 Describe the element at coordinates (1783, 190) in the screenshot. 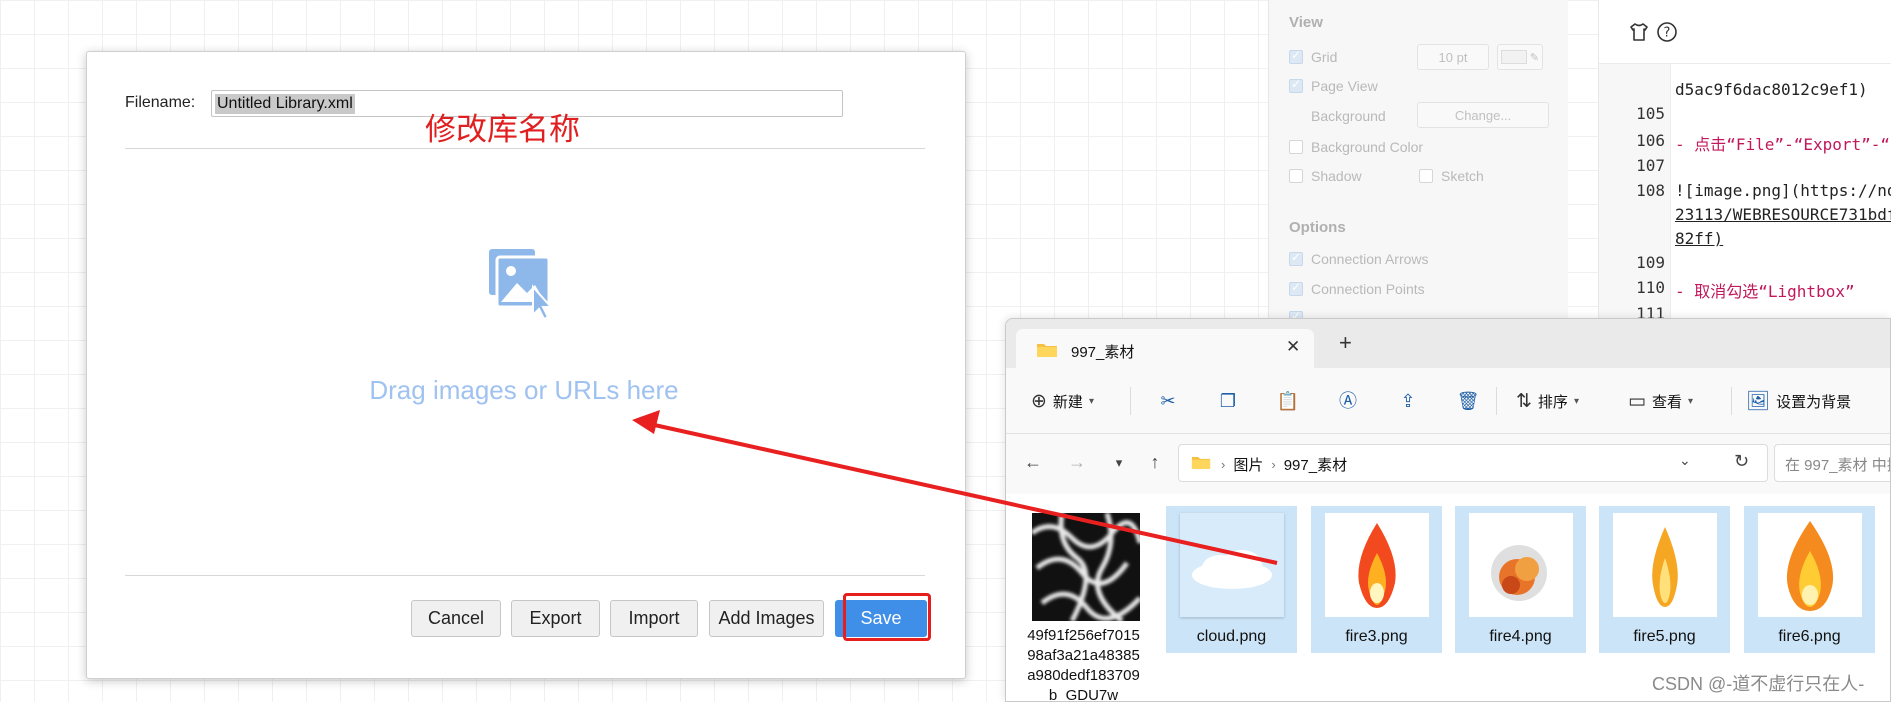

I see `code-line: ![image.png](https://no` at that location.